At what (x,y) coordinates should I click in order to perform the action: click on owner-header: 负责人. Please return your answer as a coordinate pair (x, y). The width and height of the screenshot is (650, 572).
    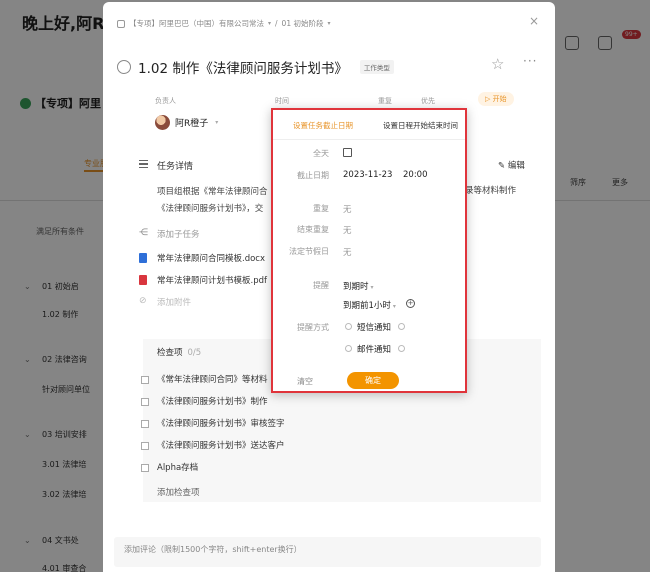
    Looking at the image, I should click on (165, 101).